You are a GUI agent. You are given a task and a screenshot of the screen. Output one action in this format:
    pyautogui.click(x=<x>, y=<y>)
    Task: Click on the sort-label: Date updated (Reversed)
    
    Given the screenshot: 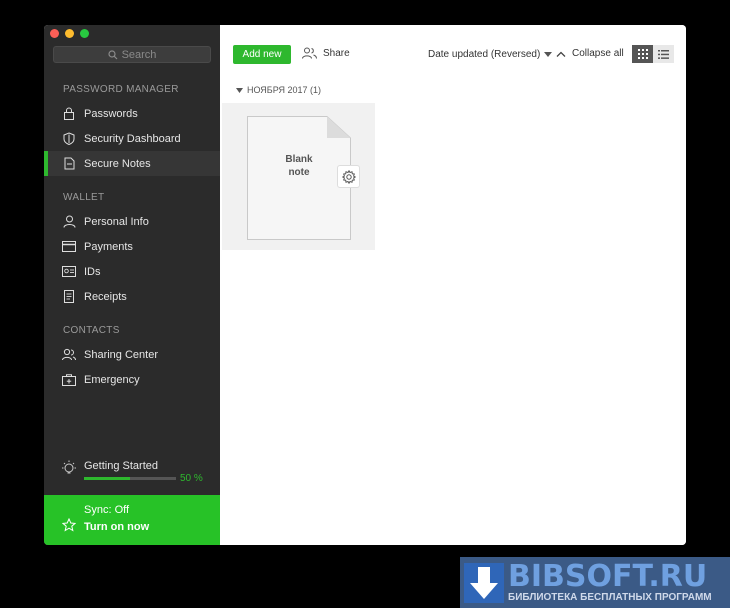 What is the action you would take?
    pyautogui.click(x=484, y=54)
    